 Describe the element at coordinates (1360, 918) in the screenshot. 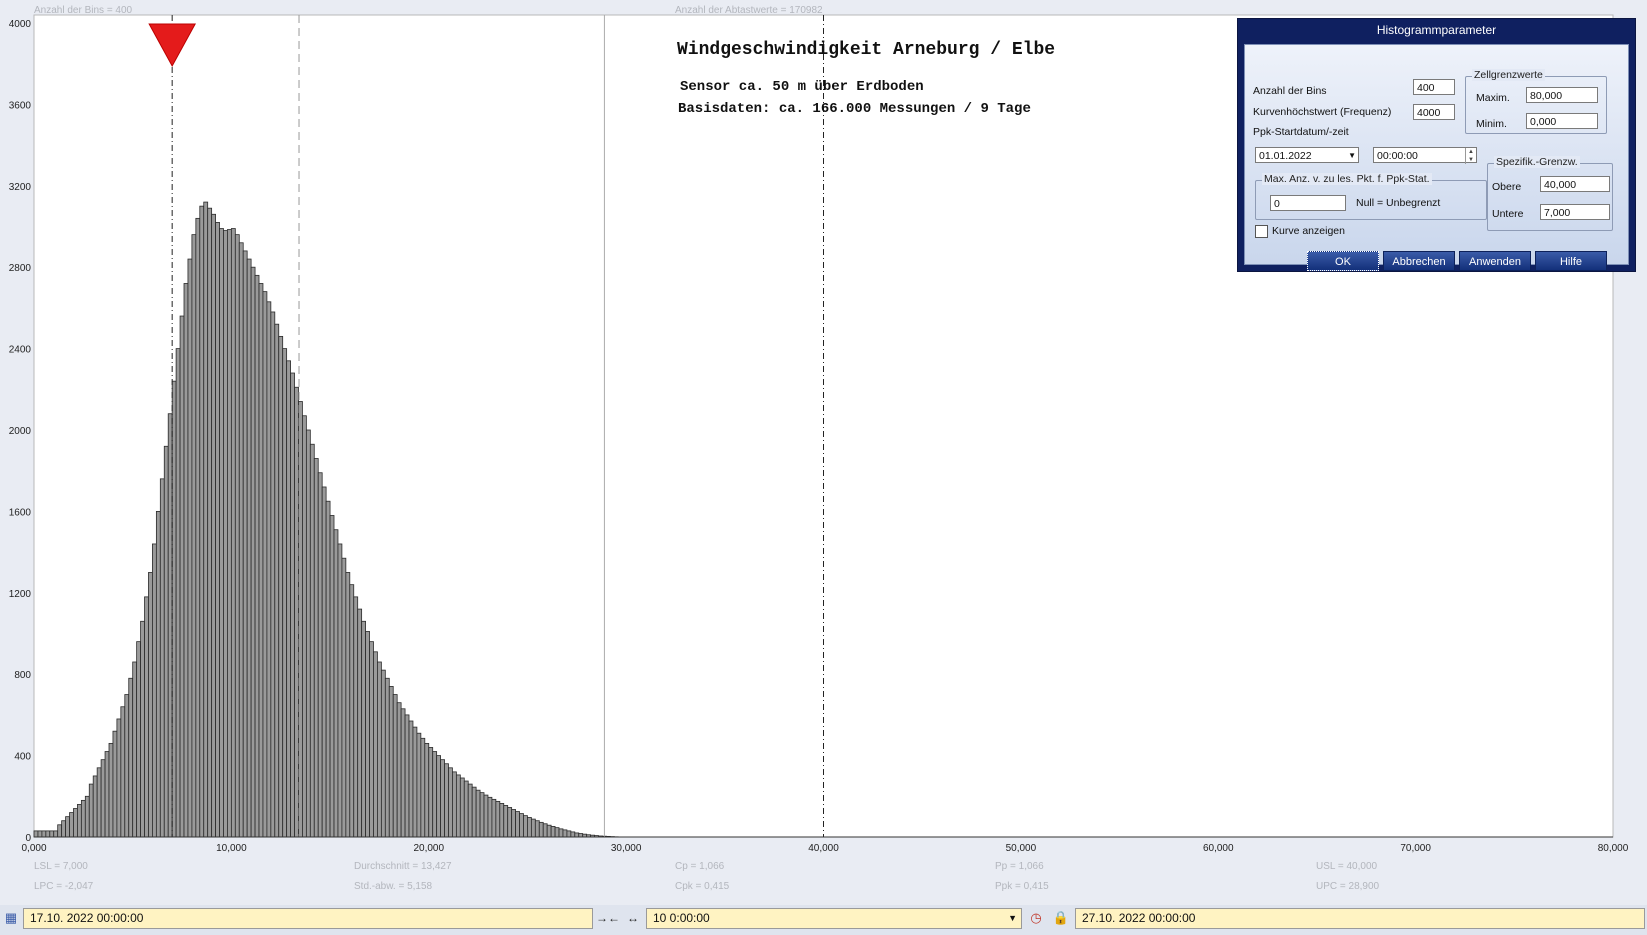

I see `end-datetime-input: 27.10. 2022 00:00:00` at that location.